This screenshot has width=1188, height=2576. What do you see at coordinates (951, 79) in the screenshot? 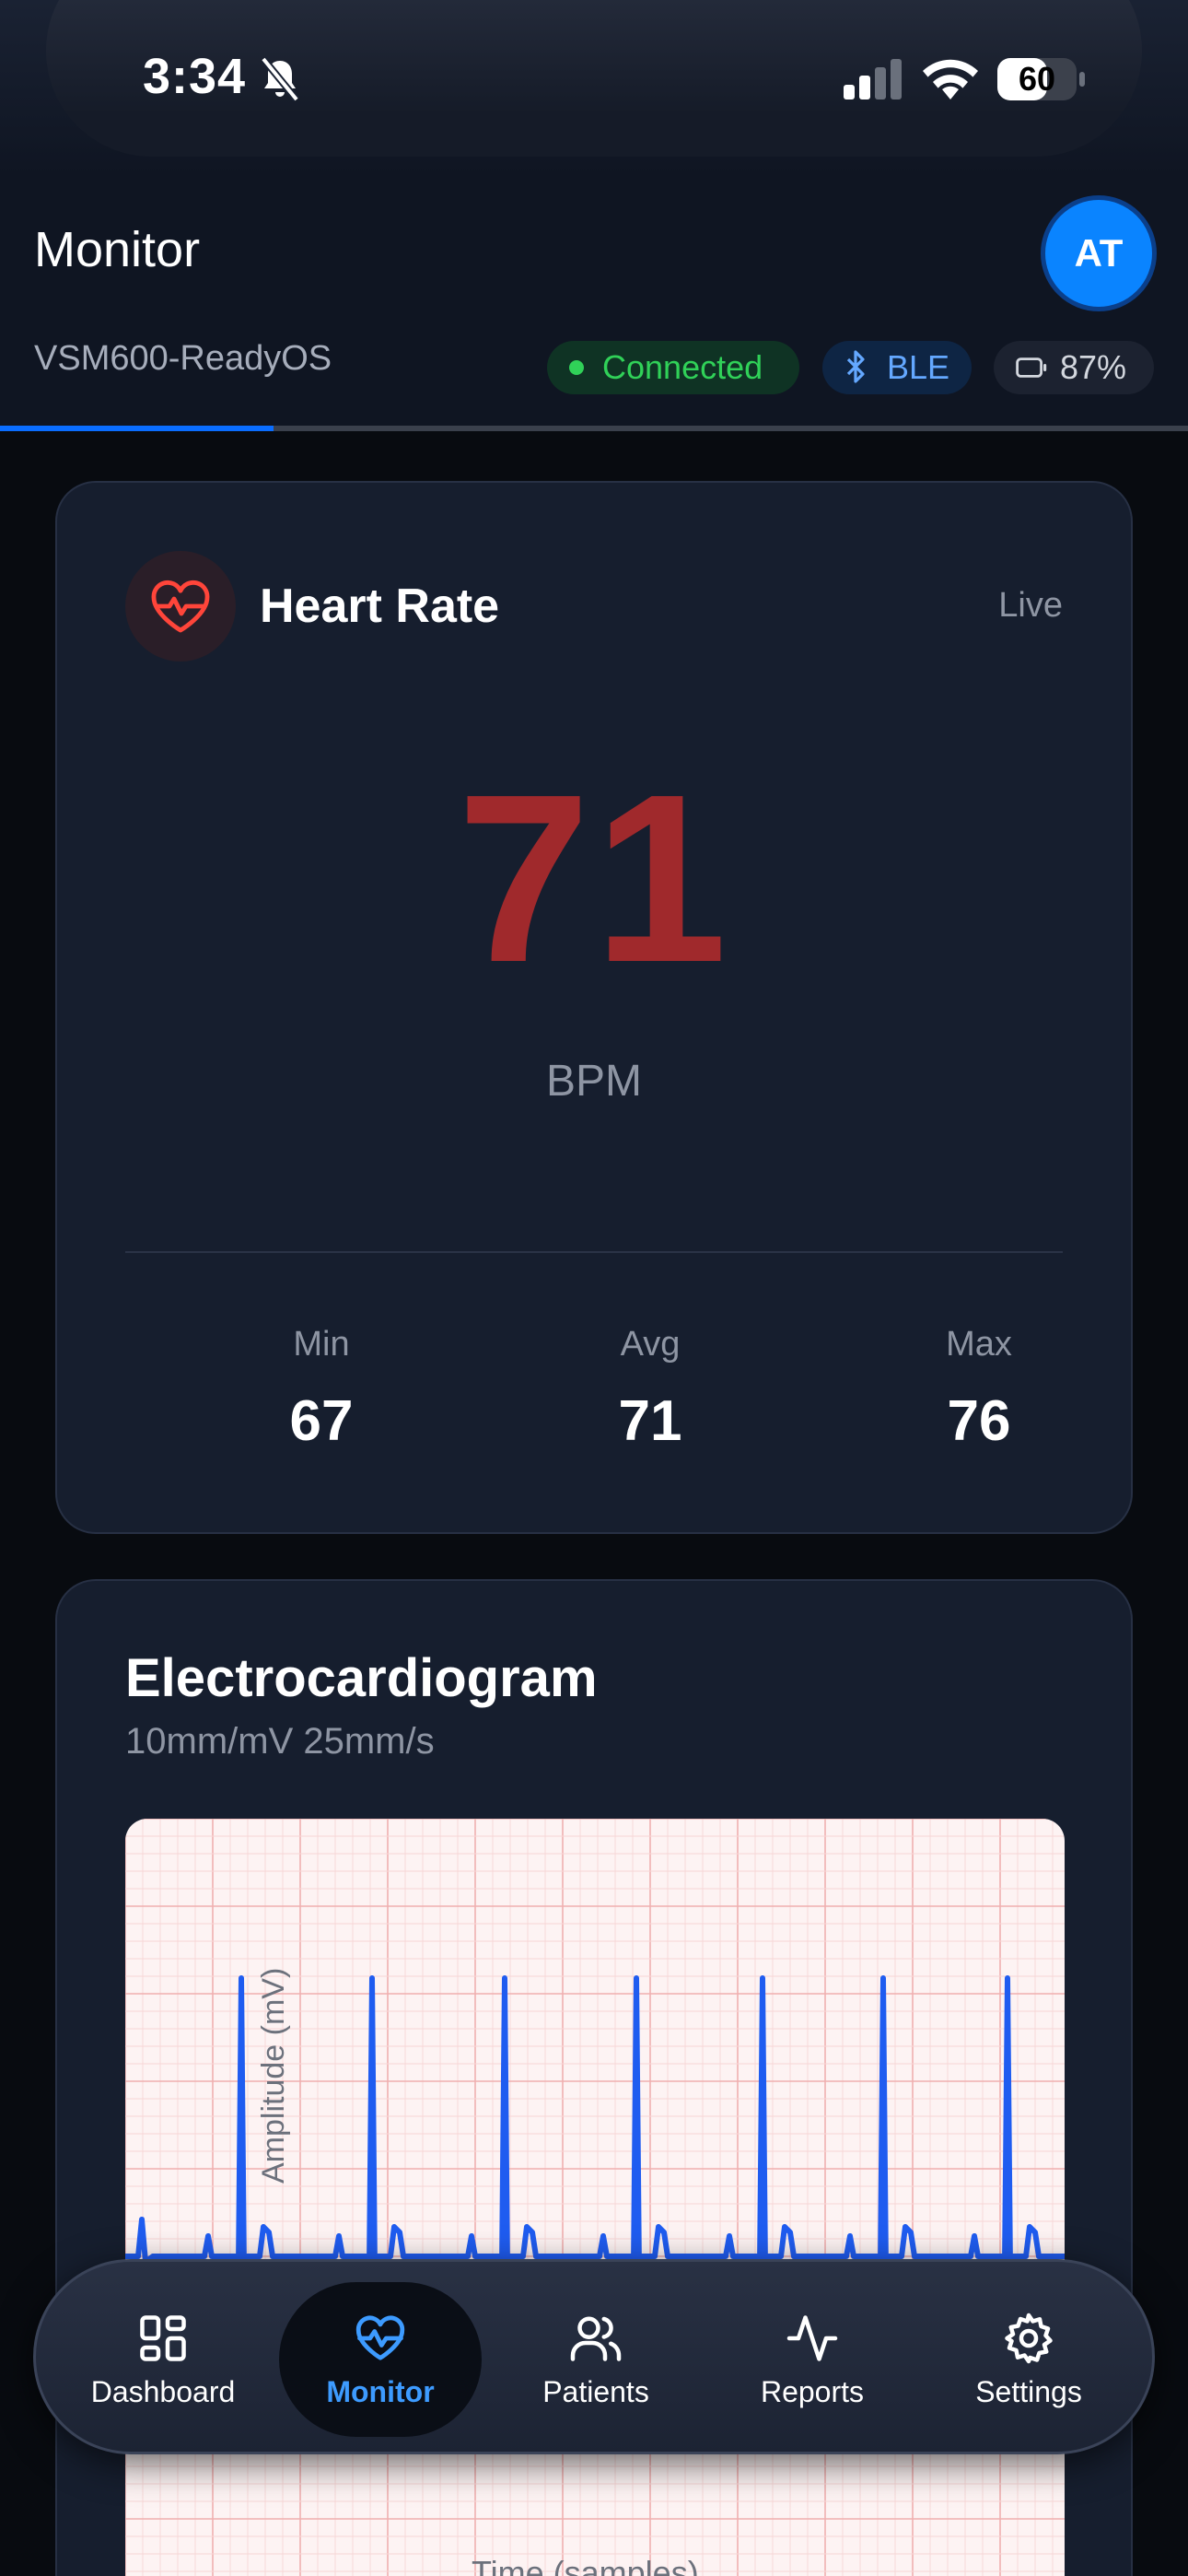
I see `wifi-icon` at bounding box center [951, 79].